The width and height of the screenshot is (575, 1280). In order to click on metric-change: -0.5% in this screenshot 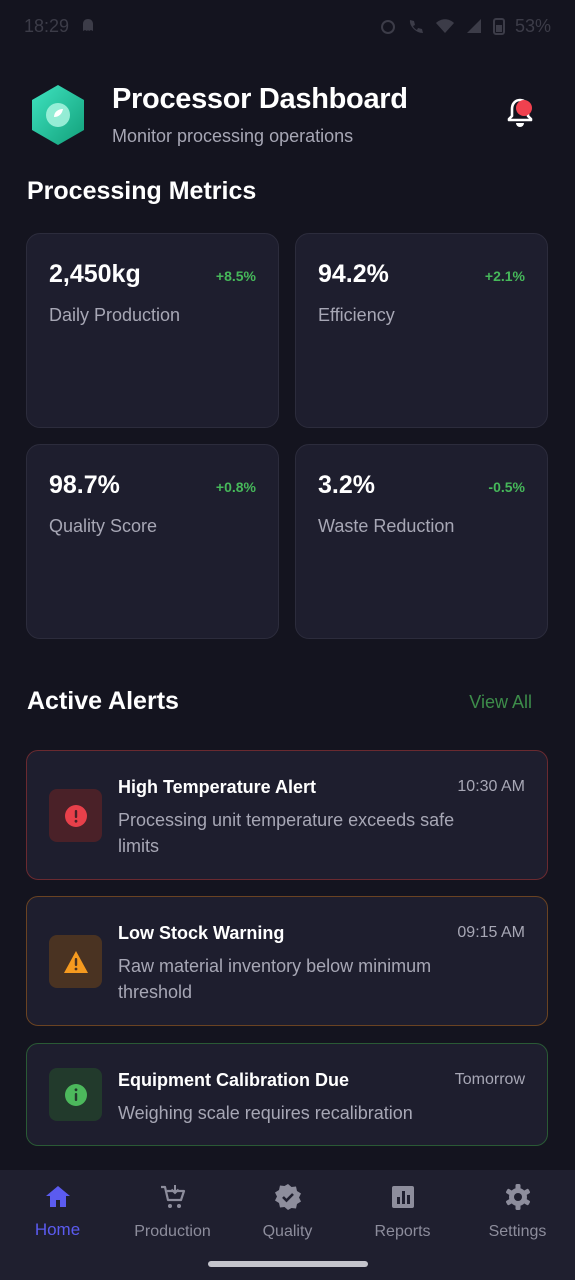, I will do `click(506, 487)`.